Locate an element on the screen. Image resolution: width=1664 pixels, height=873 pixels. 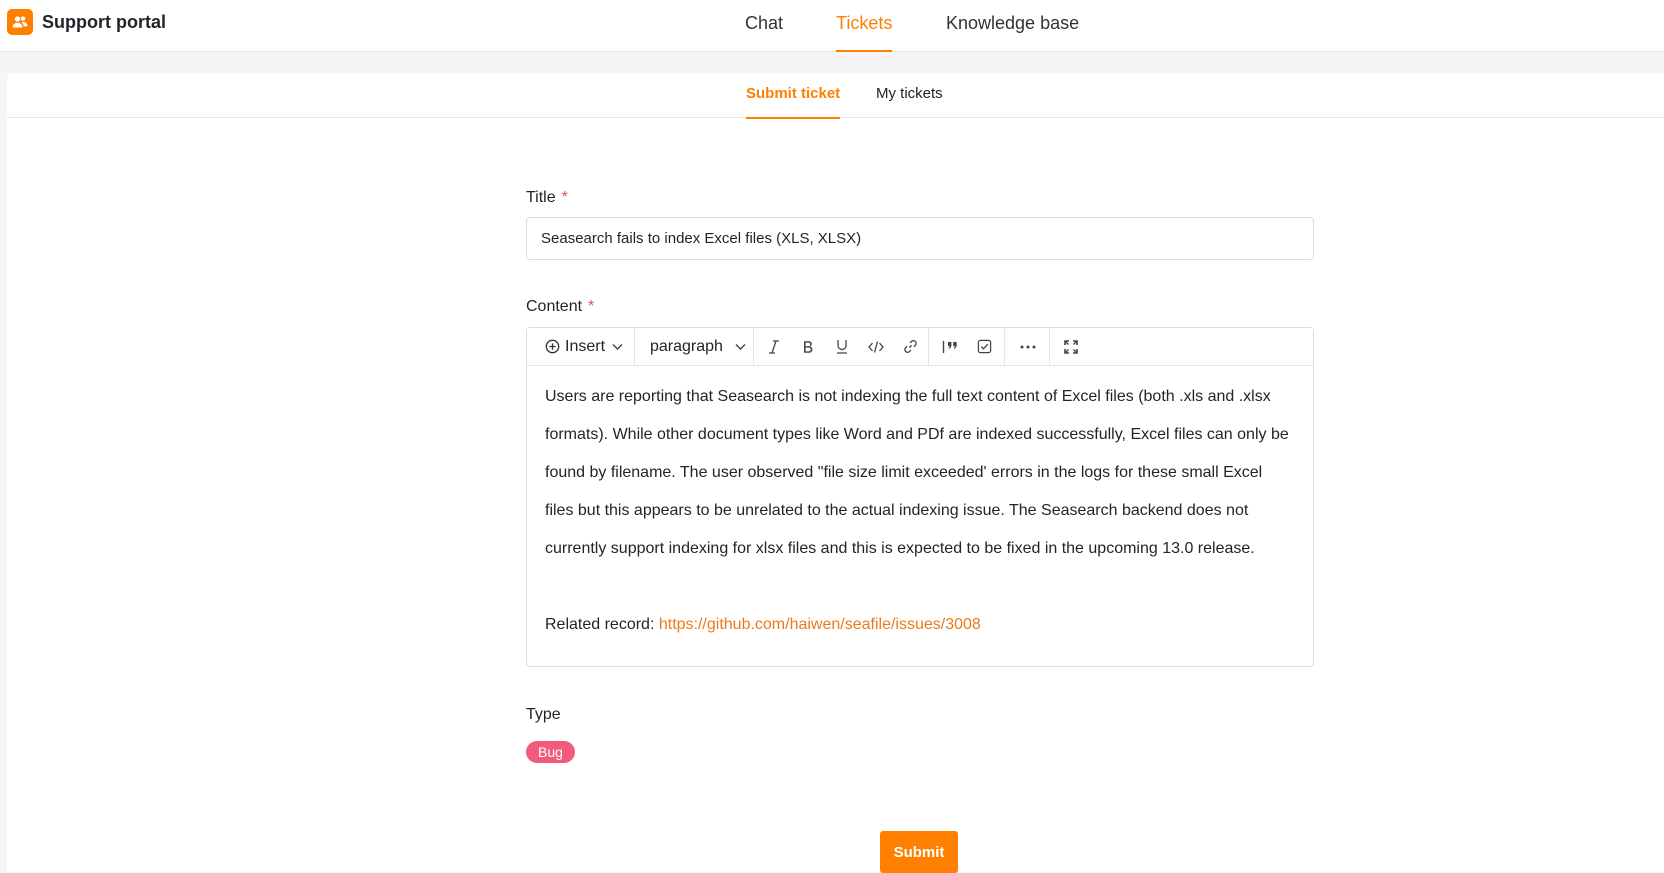
title-input is located at coordinates (920, 238).